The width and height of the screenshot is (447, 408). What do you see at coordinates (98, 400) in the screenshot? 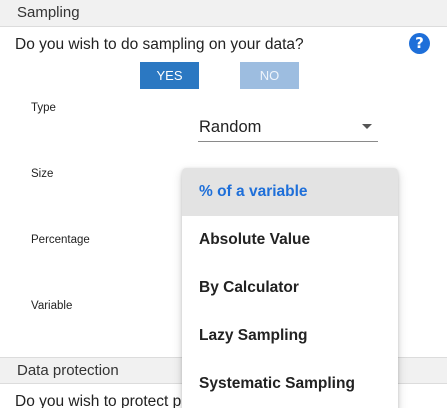
I see `data-protection-question: Do you wish to protect p` at bounding box center [98, 400].